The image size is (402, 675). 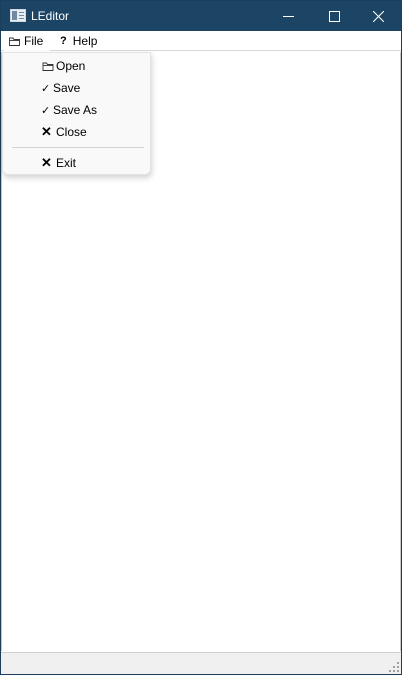 I want to click on menu-help-label: Help, so click(x=85, y=41).